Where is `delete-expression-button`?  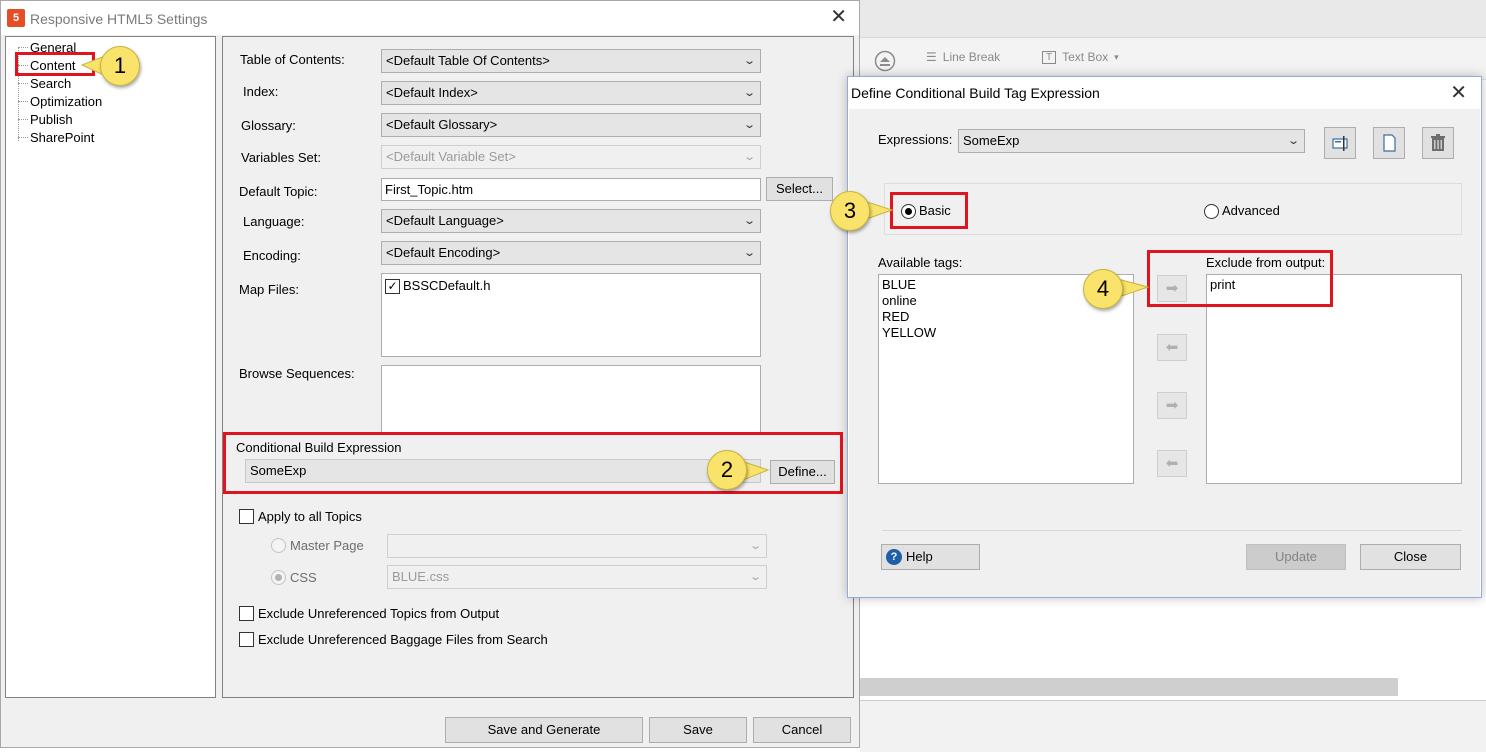 delete-expression-button is located at coordinates (1438, 143).